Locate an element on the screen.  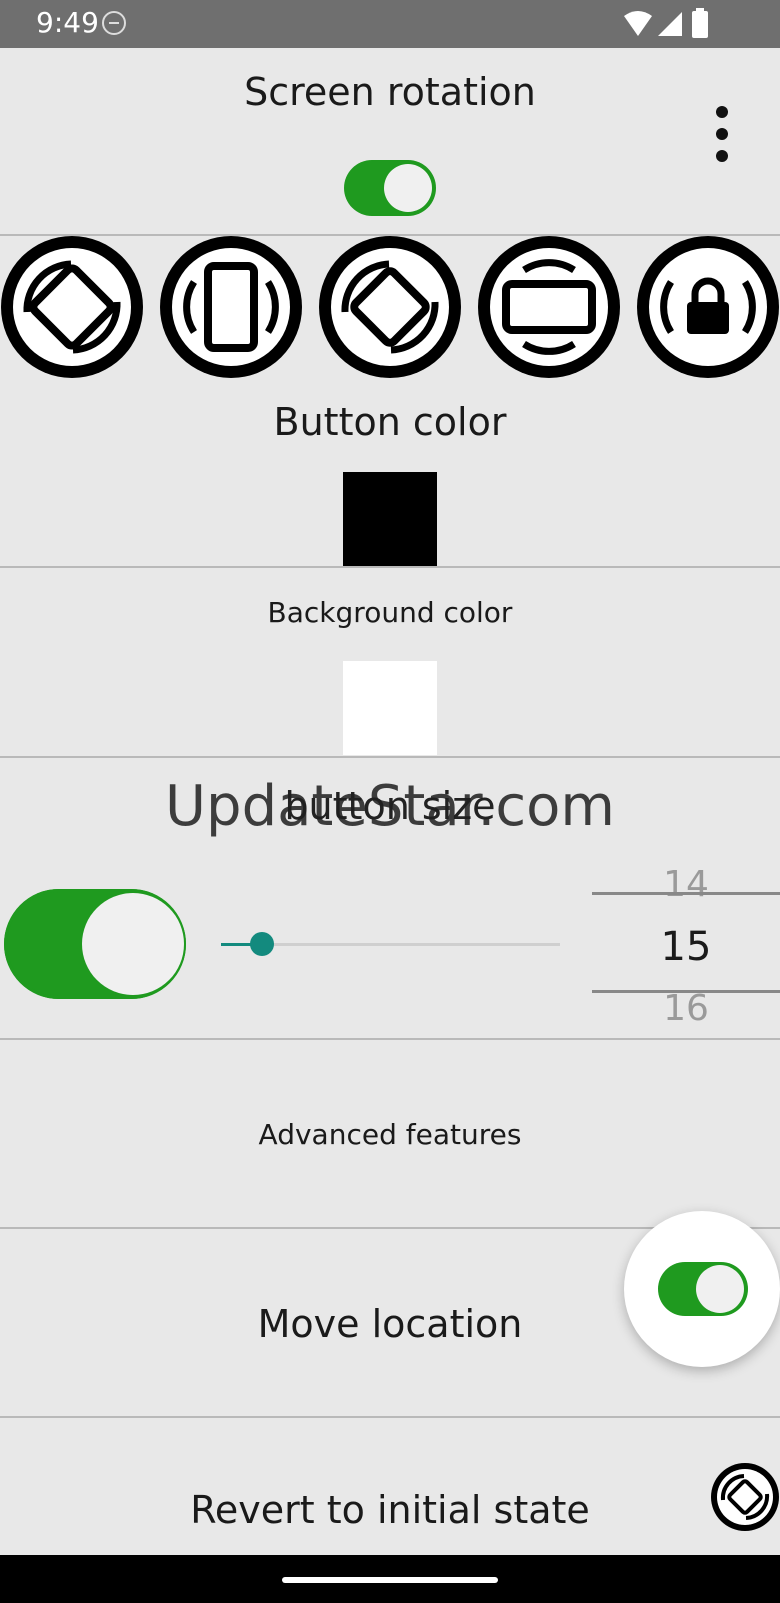
move-location-floating-button is located at coordinates (702, 1289).